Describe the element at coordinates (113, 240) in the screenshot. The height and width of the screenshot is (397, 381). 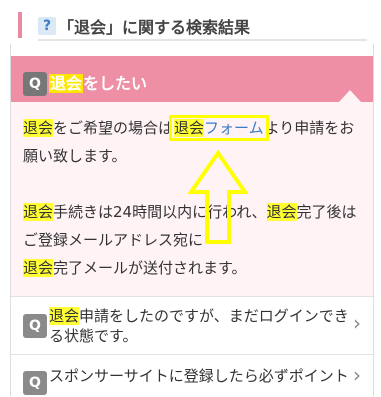
I see `answer-line: ご登録メールアドレス宛に` at that location.